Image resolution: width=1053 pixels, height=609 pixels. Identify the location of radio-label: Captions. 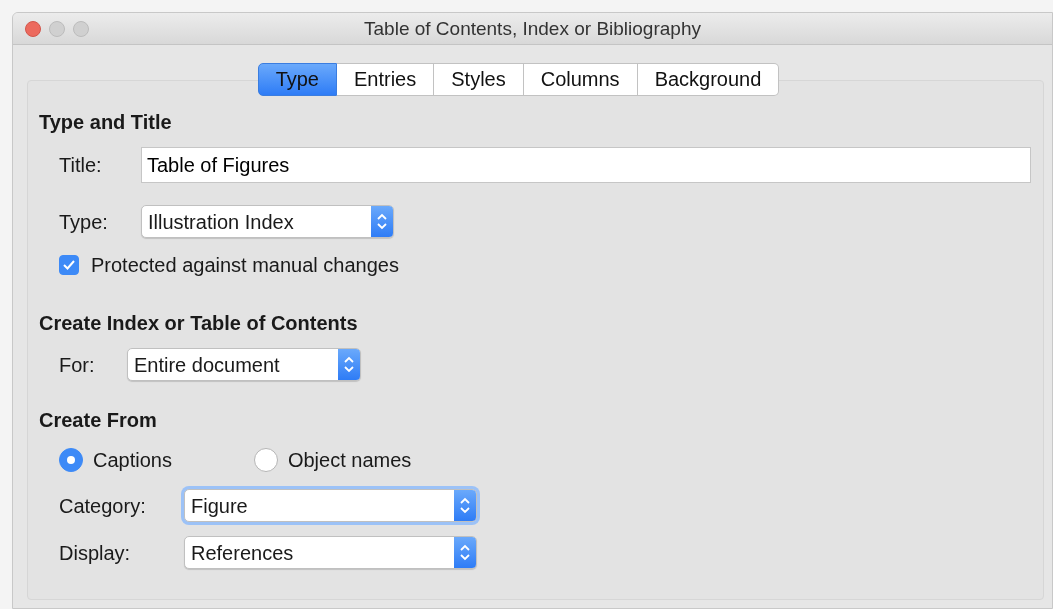
(132, 460).